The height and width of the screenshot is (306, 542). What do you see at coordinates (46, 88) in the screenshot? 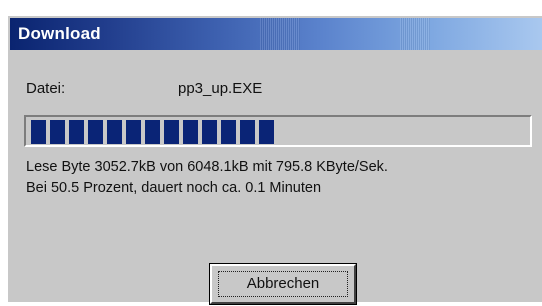
I see `file-label: Datei:` at bounding box center [46, 88].